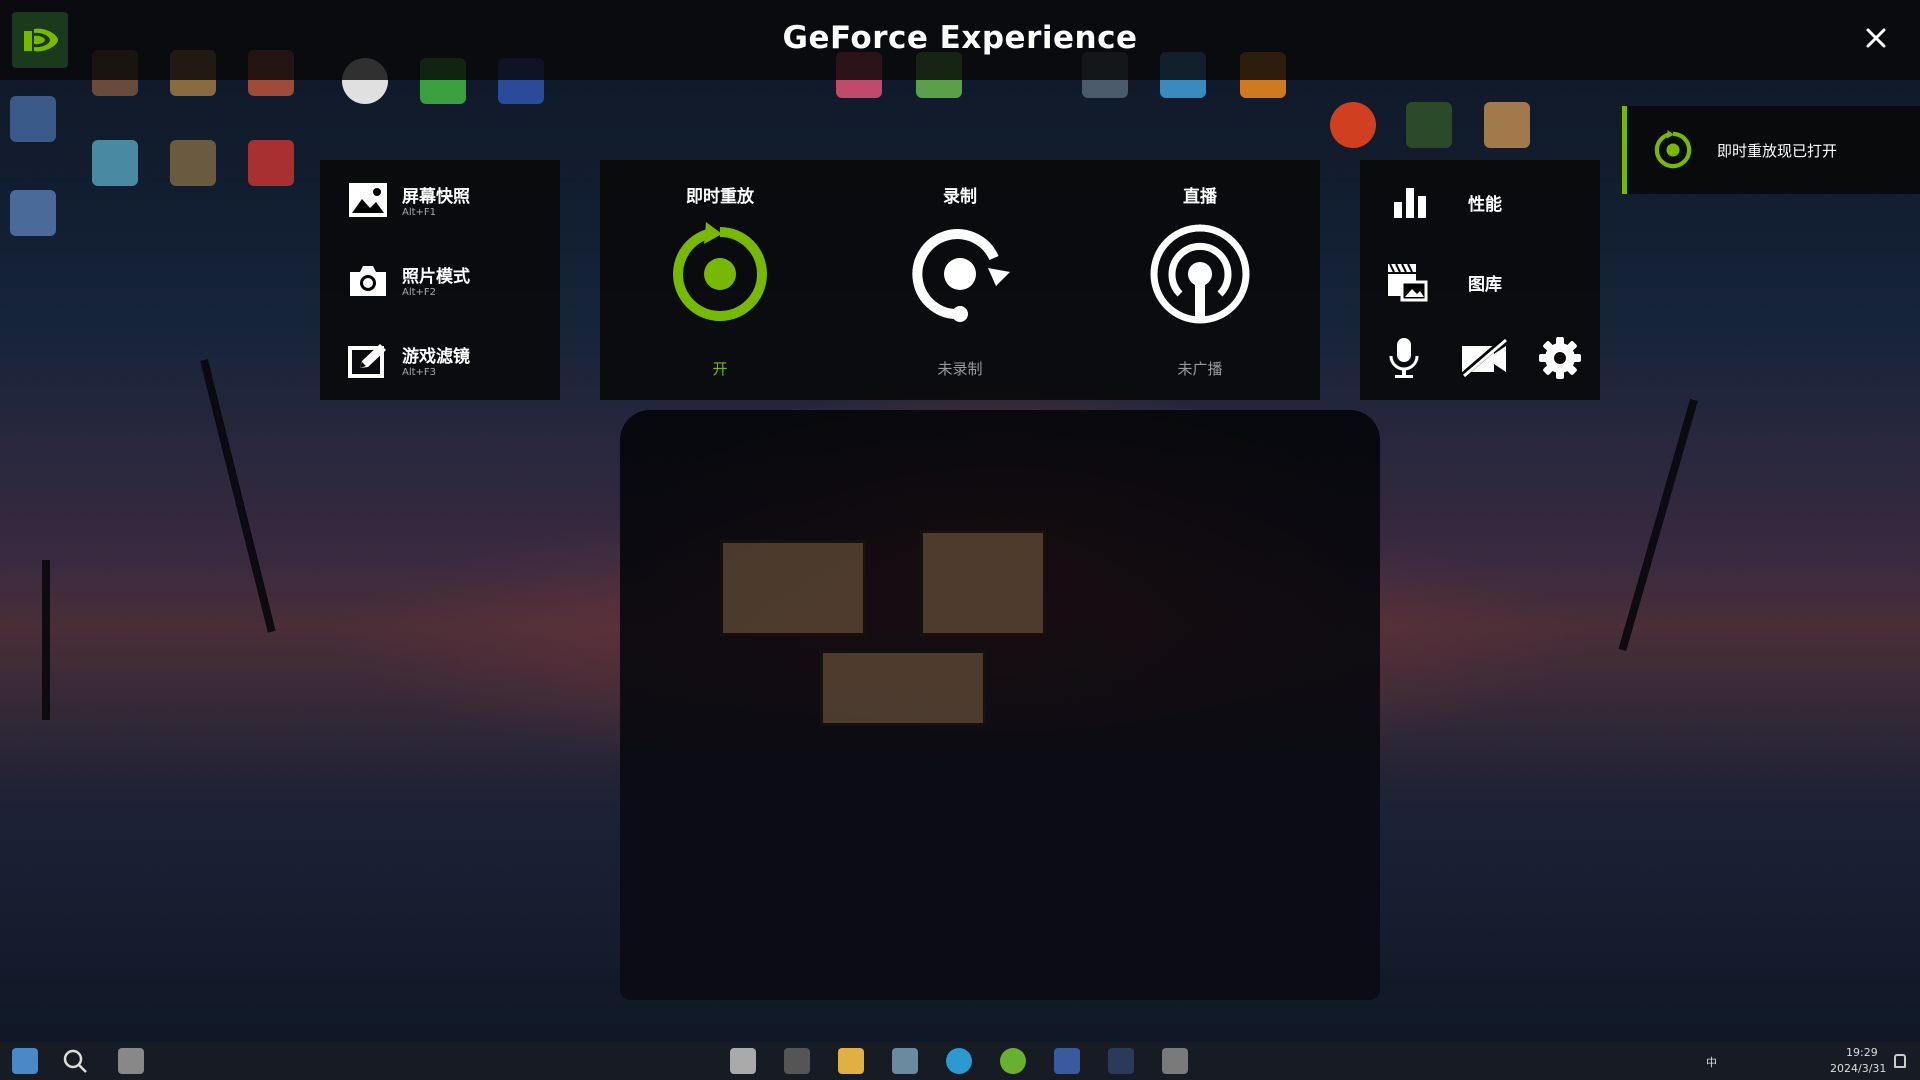 Image resolution: width=1920 pixels, height=1080 pixels. What do you see at coordinates (368, 360) in the screenshot?
I see `filter-edit-icon` at bounding box center [368, 360].